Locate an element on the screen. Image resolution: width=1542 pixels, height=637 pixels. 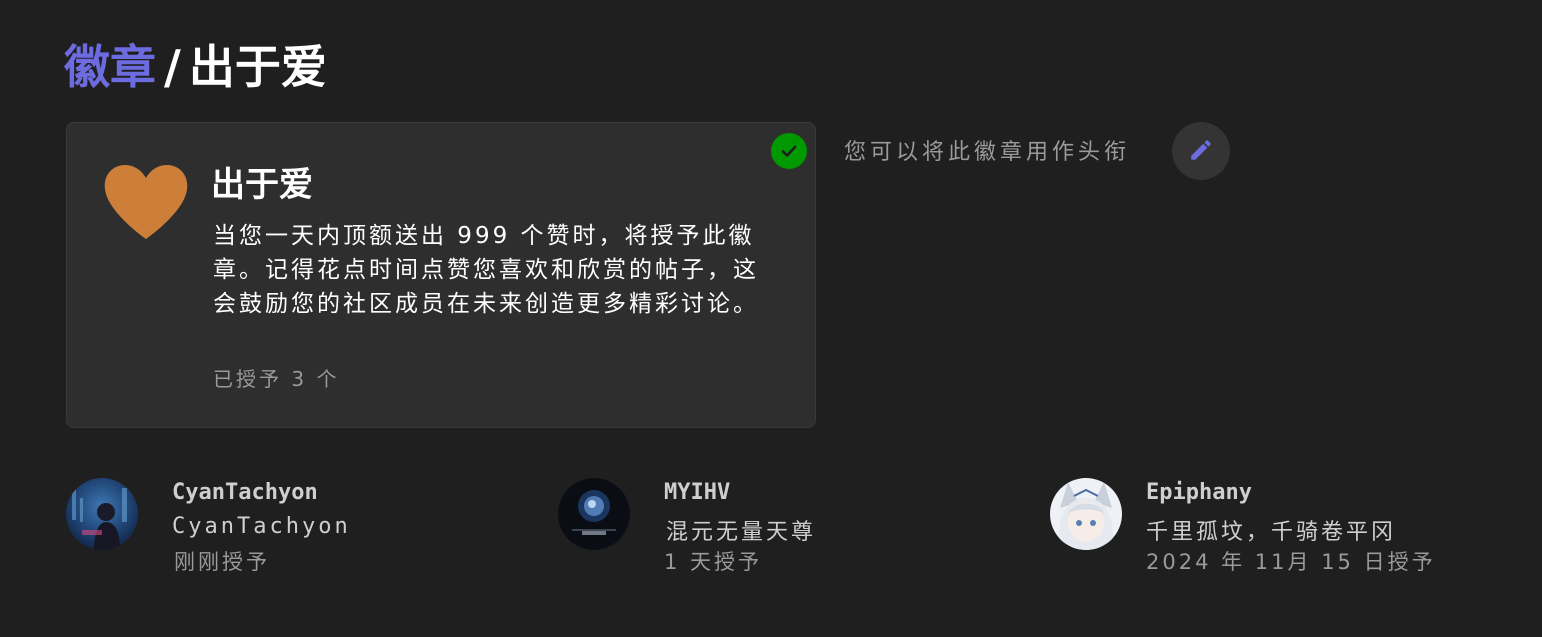
pencil-icon is located at coordinates (1201, 151).